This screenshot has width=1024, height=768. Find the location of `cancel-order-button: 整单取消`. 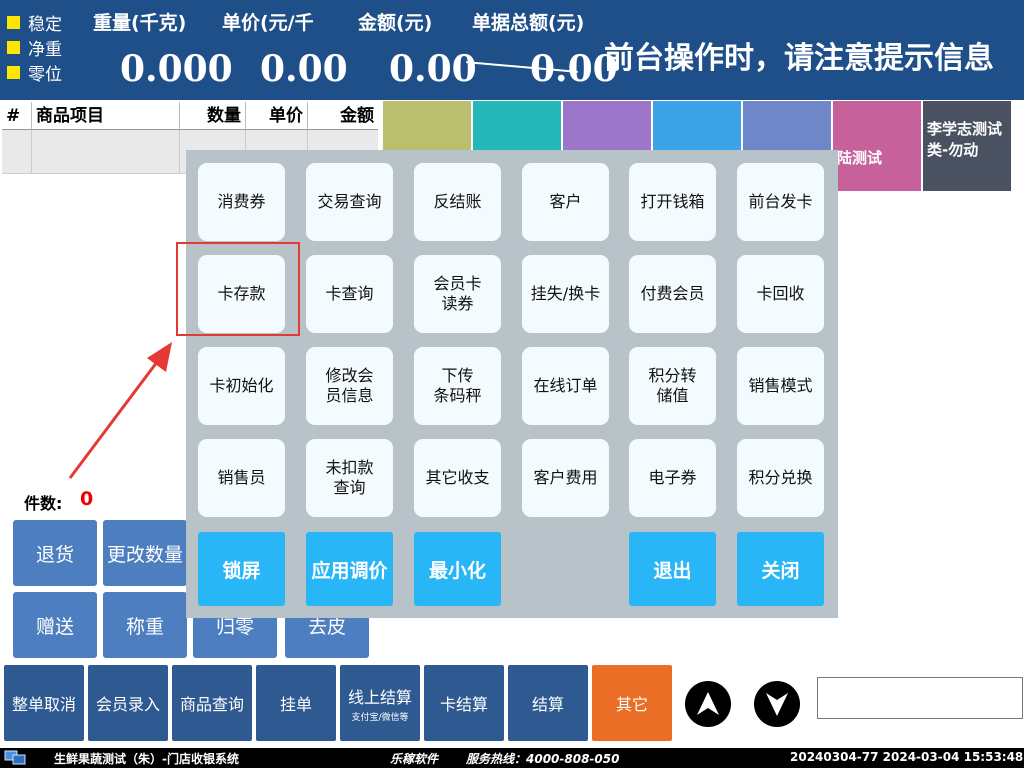

cancel-order-button: 整单取消 is located at coordinates (44, 703).